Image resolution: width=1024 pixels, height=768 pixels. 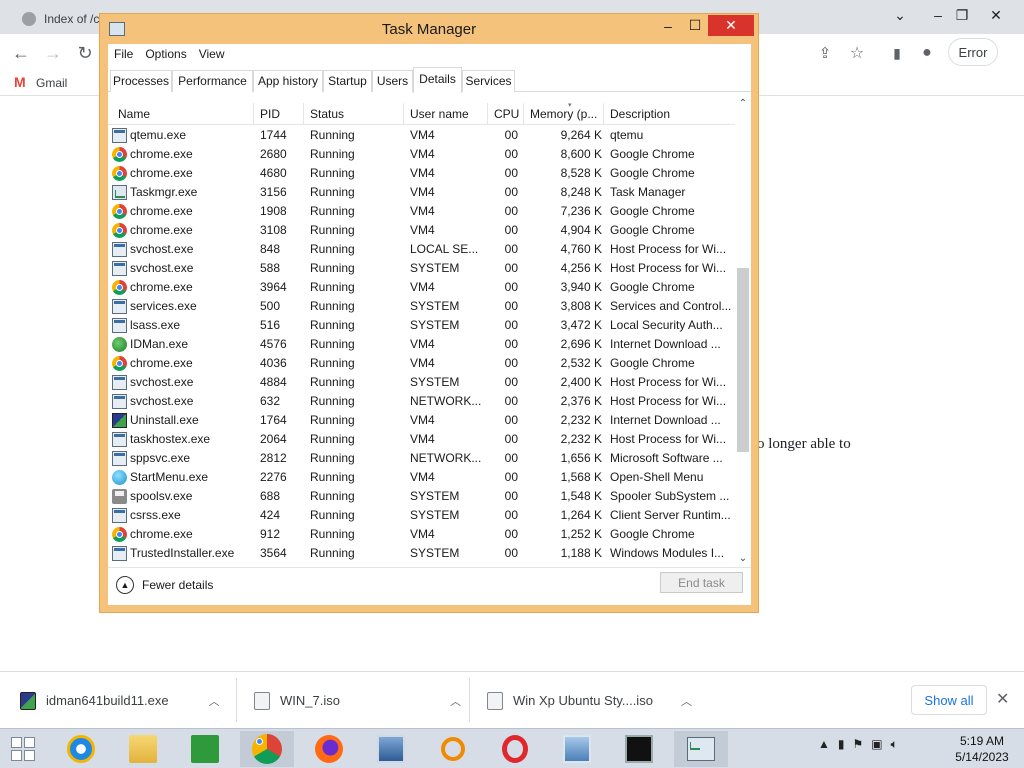 I want to click on tab-details: Details, so click(x=437, y=80).